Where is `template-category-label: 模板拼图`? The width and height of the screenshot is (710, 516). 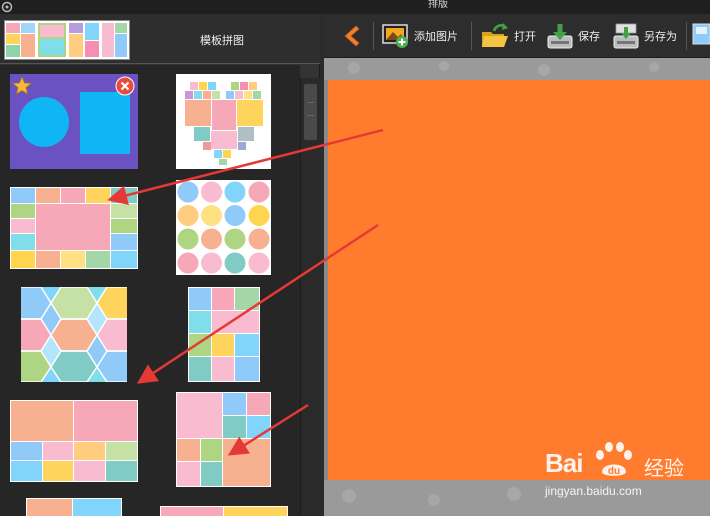 template-category-label: 模板拼图 is located at coordinates (222, 41).